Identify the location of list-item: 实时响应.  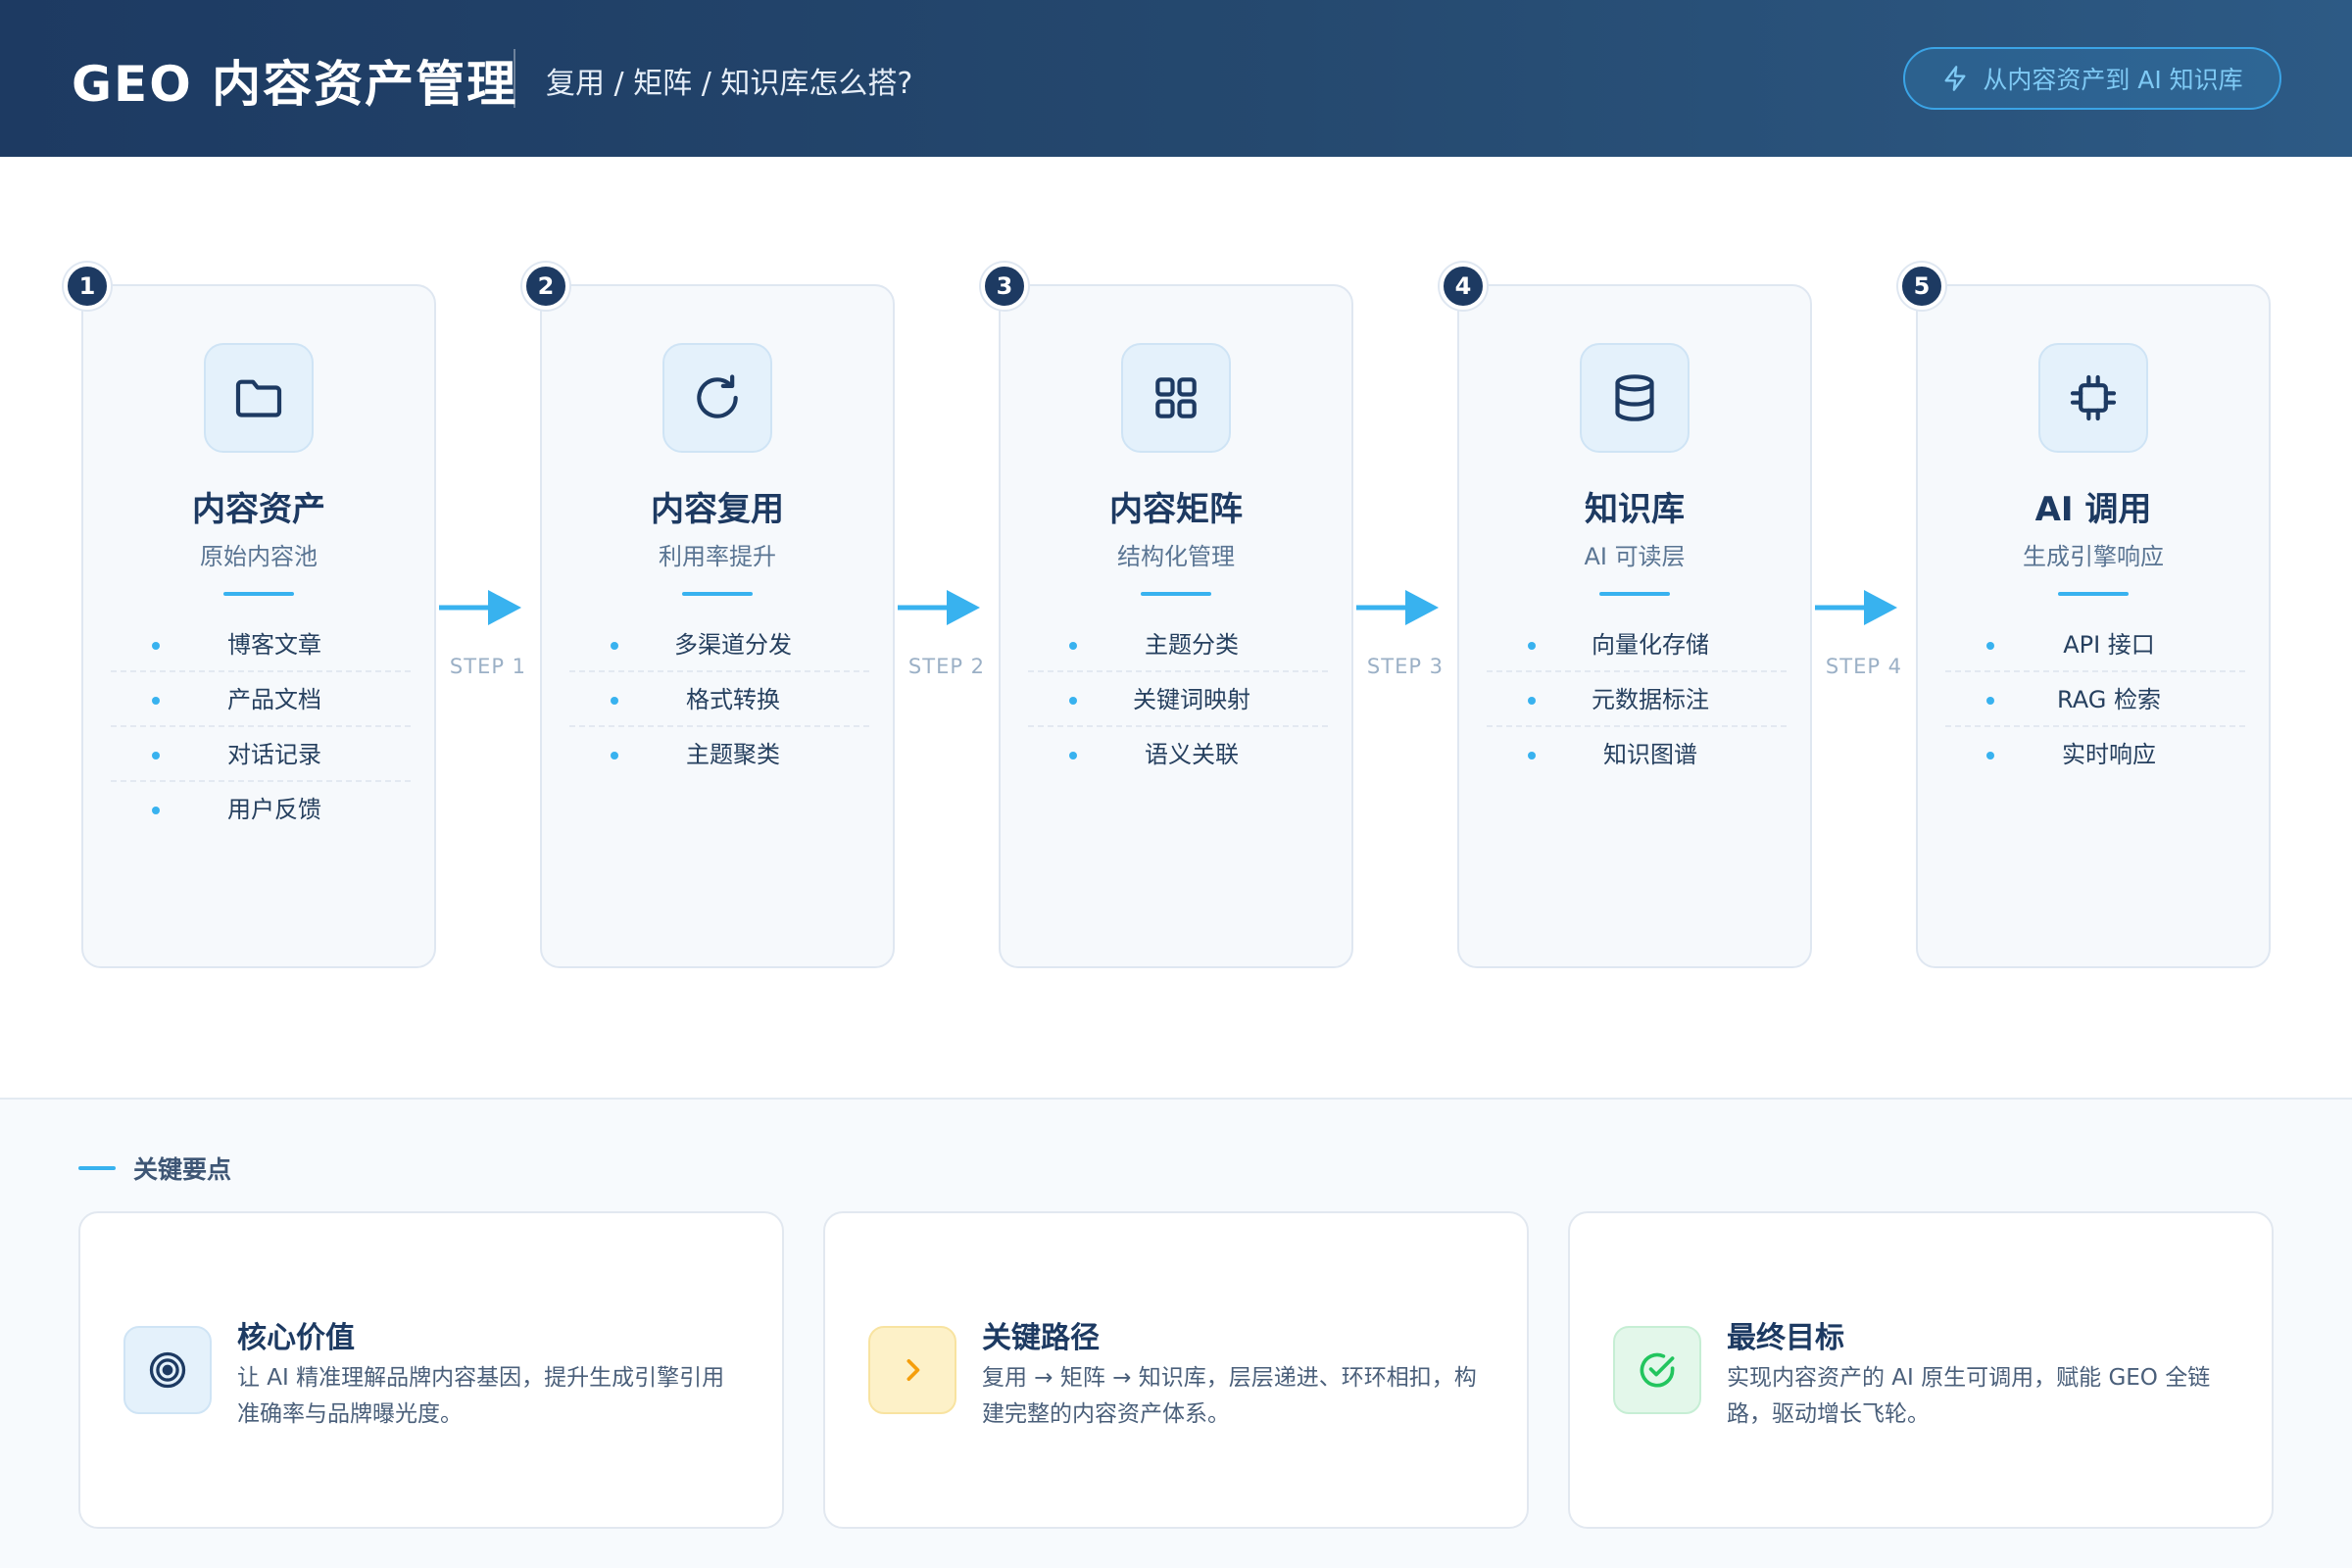
(2095, 754).